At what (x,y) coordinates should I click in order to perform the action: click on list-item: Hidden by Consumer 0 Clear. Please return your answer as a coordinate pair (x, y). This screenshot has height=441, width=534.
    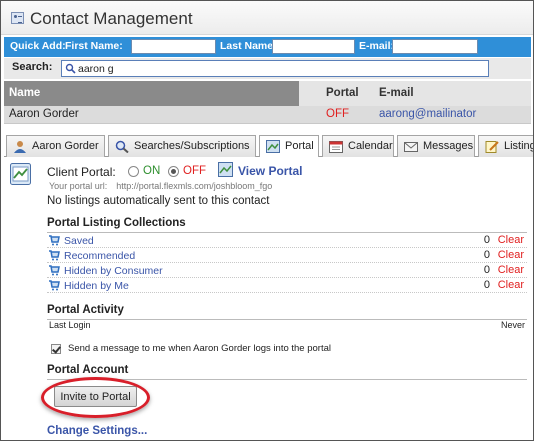
    Looking at the image, I should click on (287, 270).